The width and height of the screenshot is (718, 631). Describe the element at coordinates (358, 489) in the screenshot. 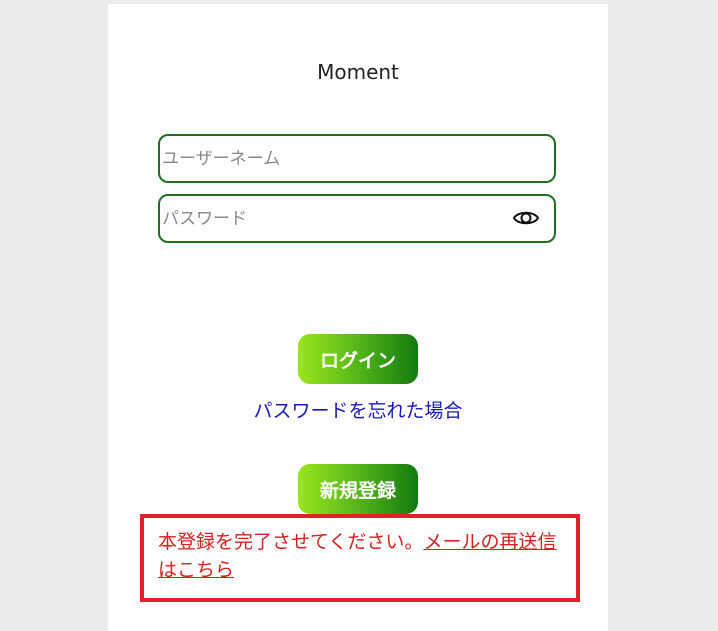

I see `register-button: 新規登録` at that location.